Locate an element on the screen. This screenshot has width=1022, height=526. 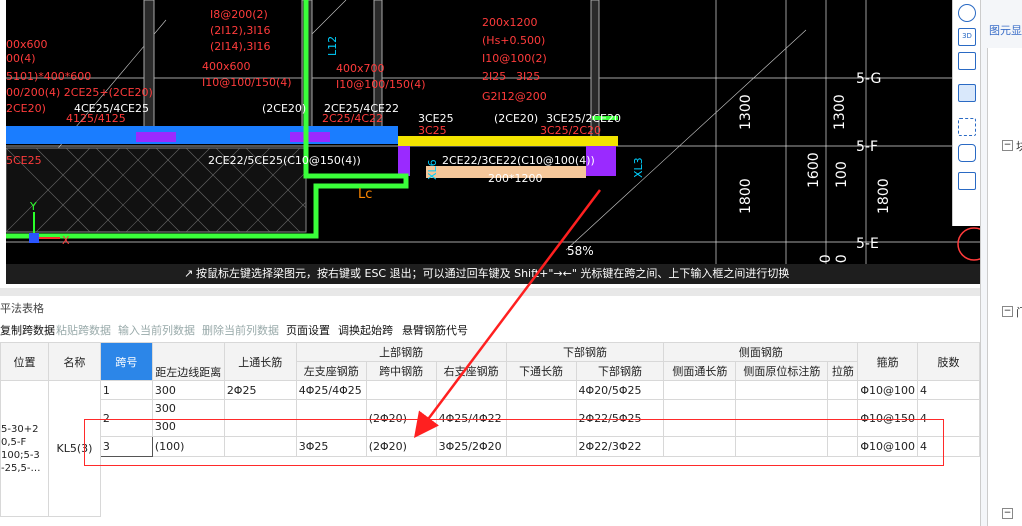
legs-cell: 4 is located at coordinates (948, 390).